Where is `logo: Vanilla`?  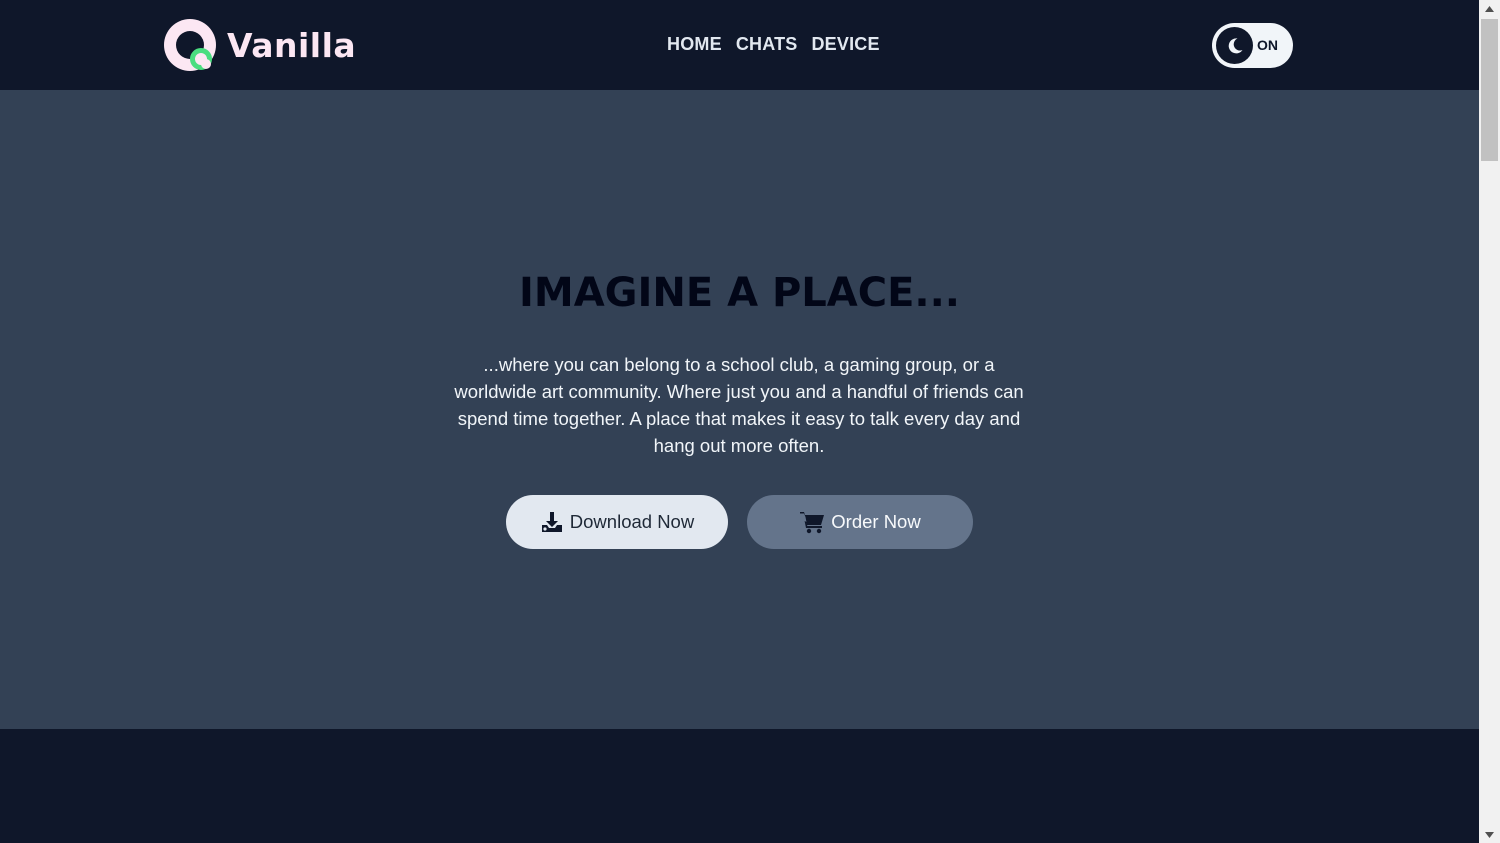 logo: Vanilla is located at coordinates (259, 45).